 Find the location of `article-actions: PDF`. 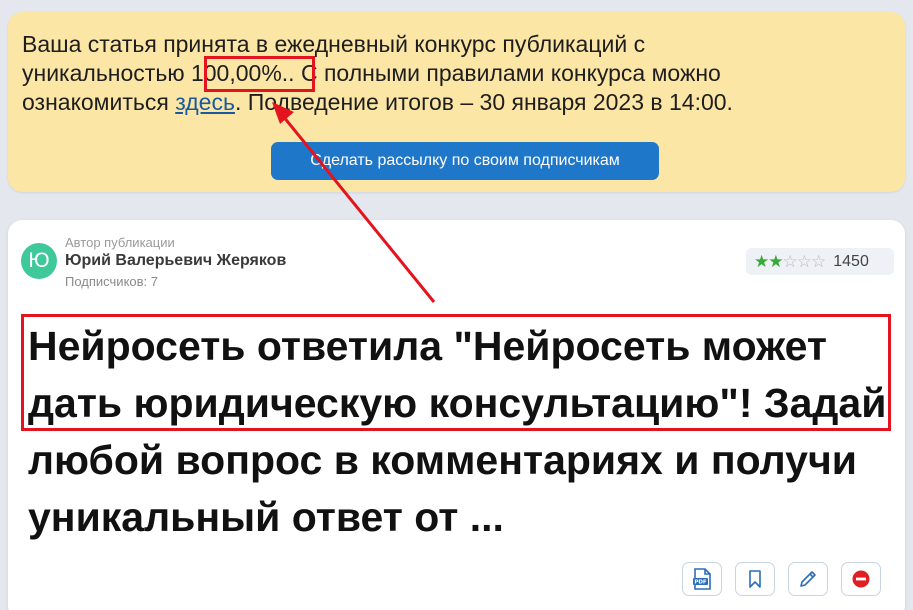

article-actions: PDF is located at coordinates (781, 579).